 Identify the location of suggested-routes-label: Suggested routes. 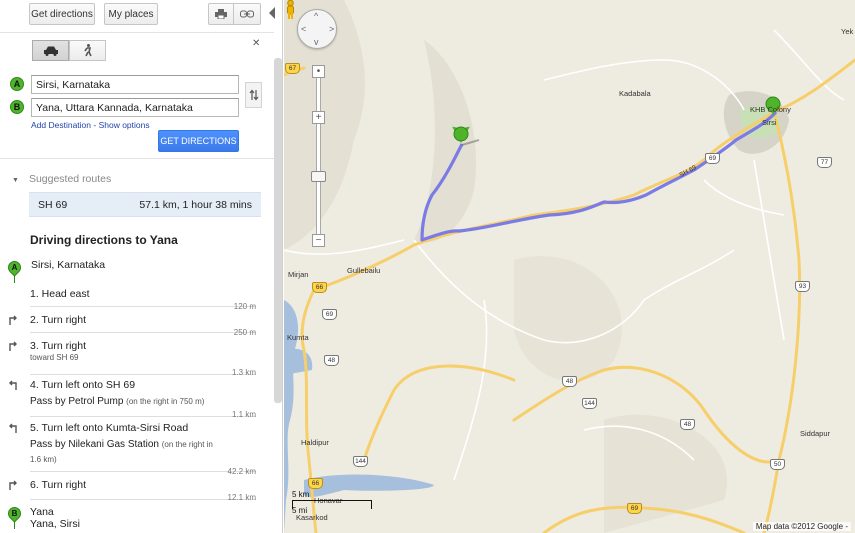
(70, 179).